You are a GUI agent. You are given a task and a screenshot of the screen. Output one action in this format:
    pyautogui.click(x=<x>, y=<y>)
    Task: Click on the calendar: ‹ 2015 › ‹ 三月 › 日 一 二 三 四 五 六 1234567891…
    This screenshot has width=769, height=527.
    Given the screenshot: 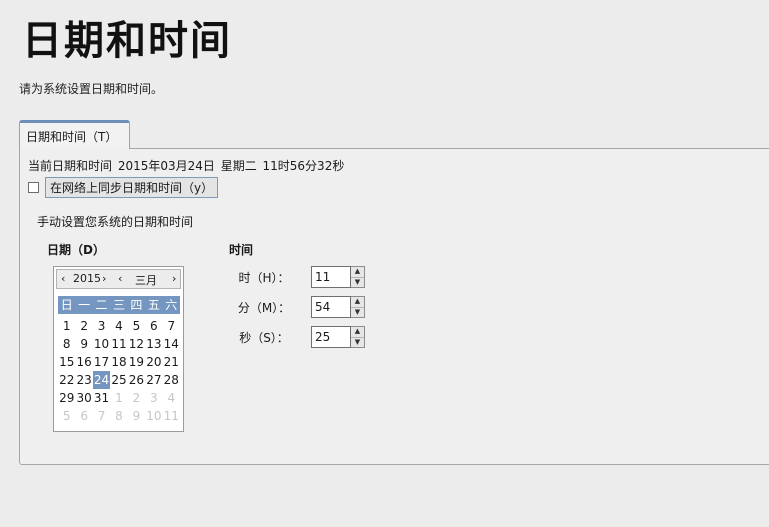 What is the action you would take?
    pyautogui.click(x=118, y=349)
    